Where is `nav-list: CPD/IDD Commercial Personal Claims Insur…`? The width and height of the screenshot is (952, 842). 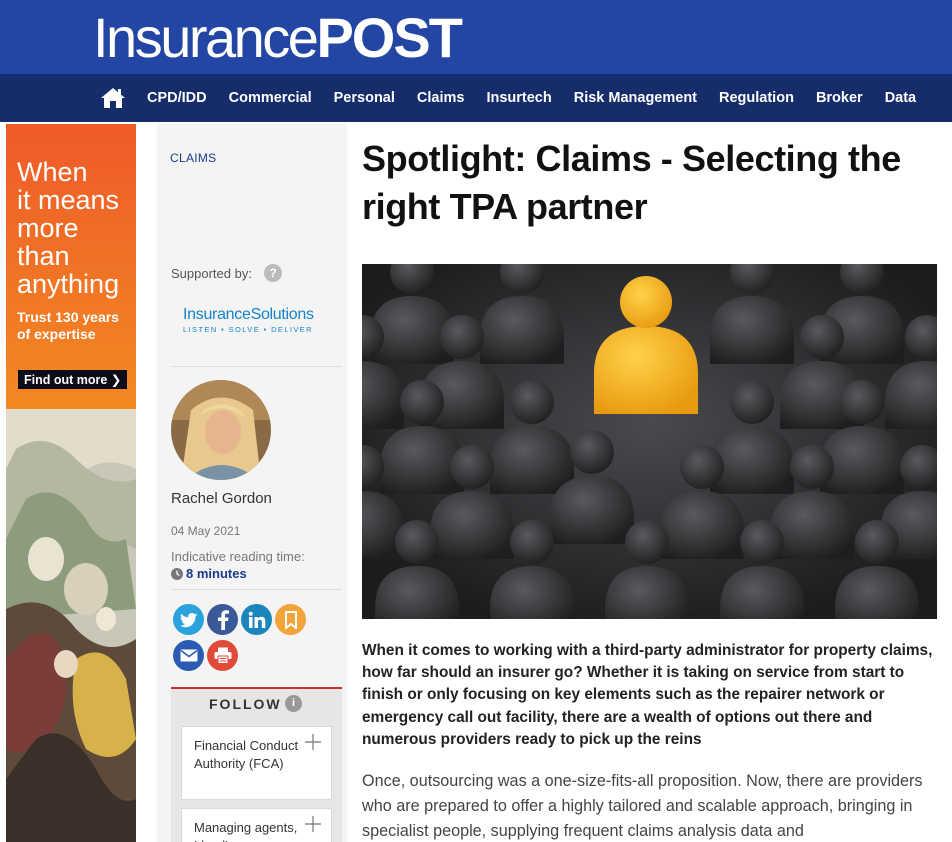
nav-list: CPD/IDD Commercial Personal Claims Insur… is located at coordinates (542, 98).